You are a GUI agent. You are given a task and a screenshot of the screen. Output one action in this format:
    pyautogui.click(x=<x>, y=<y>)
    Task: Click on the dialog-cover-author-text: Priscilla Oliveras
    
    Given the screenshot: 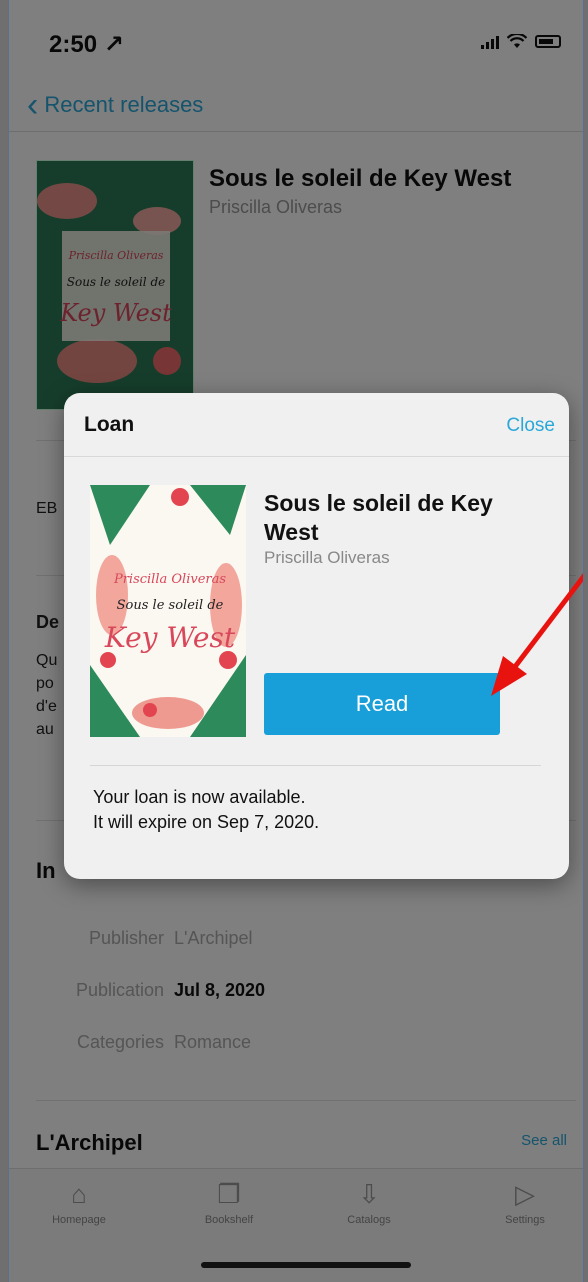 What is the action you would take?
    pyautogui.click(x=169, y=579)
    